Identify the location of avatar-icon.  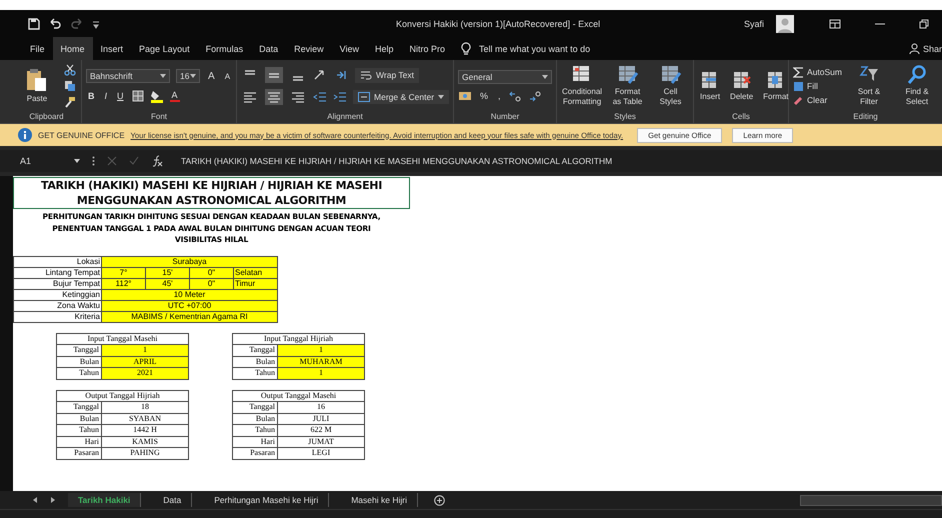
(785, 23).